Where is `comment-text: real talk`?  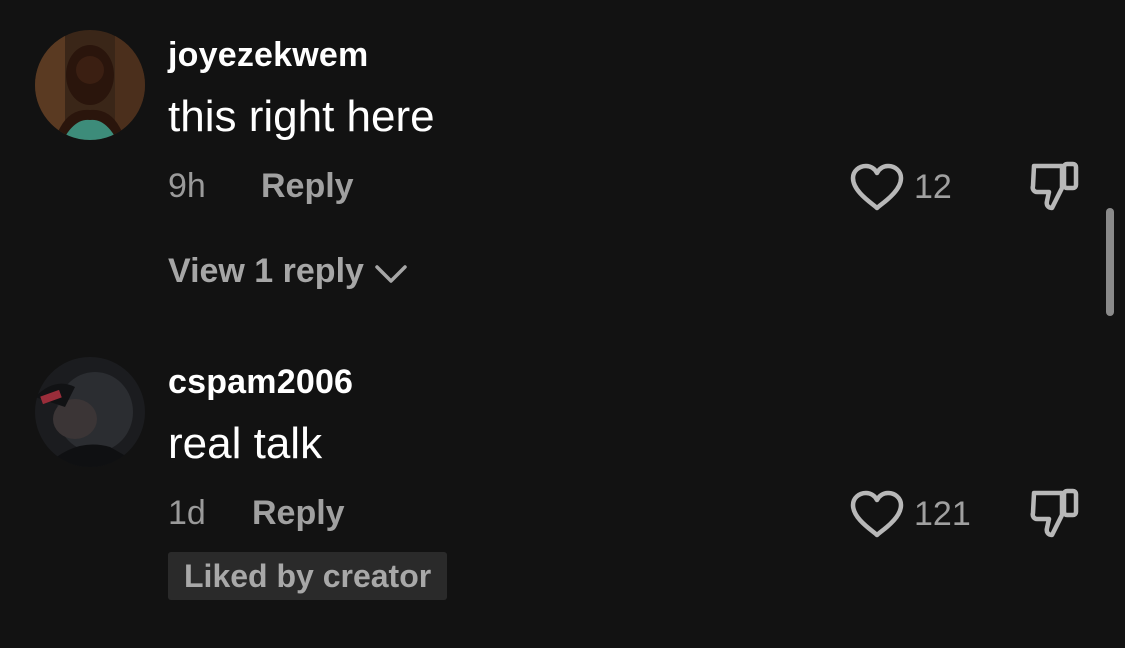
comment-text: real talk is located at coordinates (245, 443).